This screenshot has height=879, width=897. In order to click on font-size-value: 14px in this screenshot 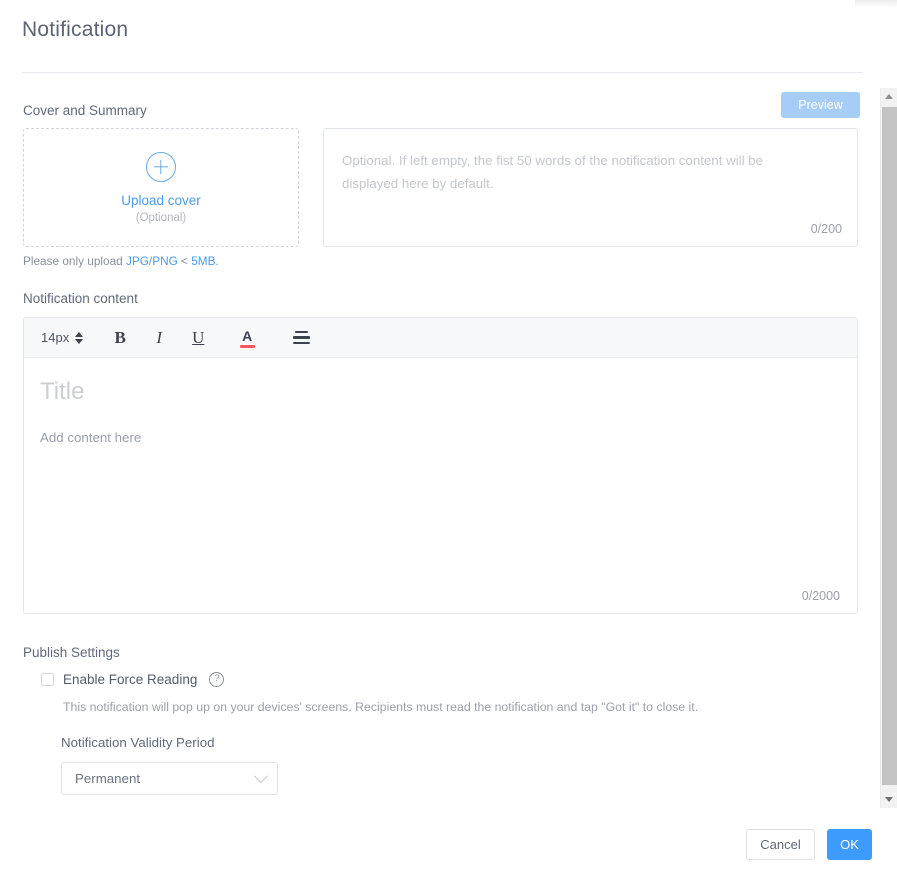, I will do `click(55, 337)`.